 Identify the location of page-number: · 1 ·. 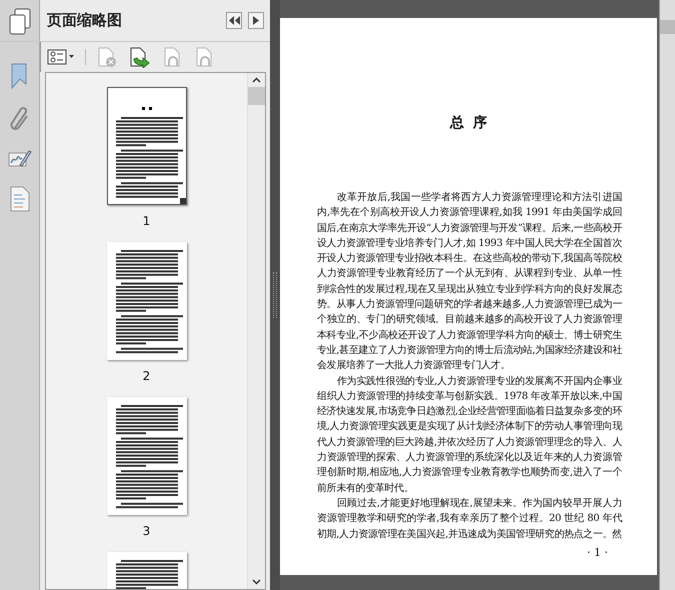
(597, 552).